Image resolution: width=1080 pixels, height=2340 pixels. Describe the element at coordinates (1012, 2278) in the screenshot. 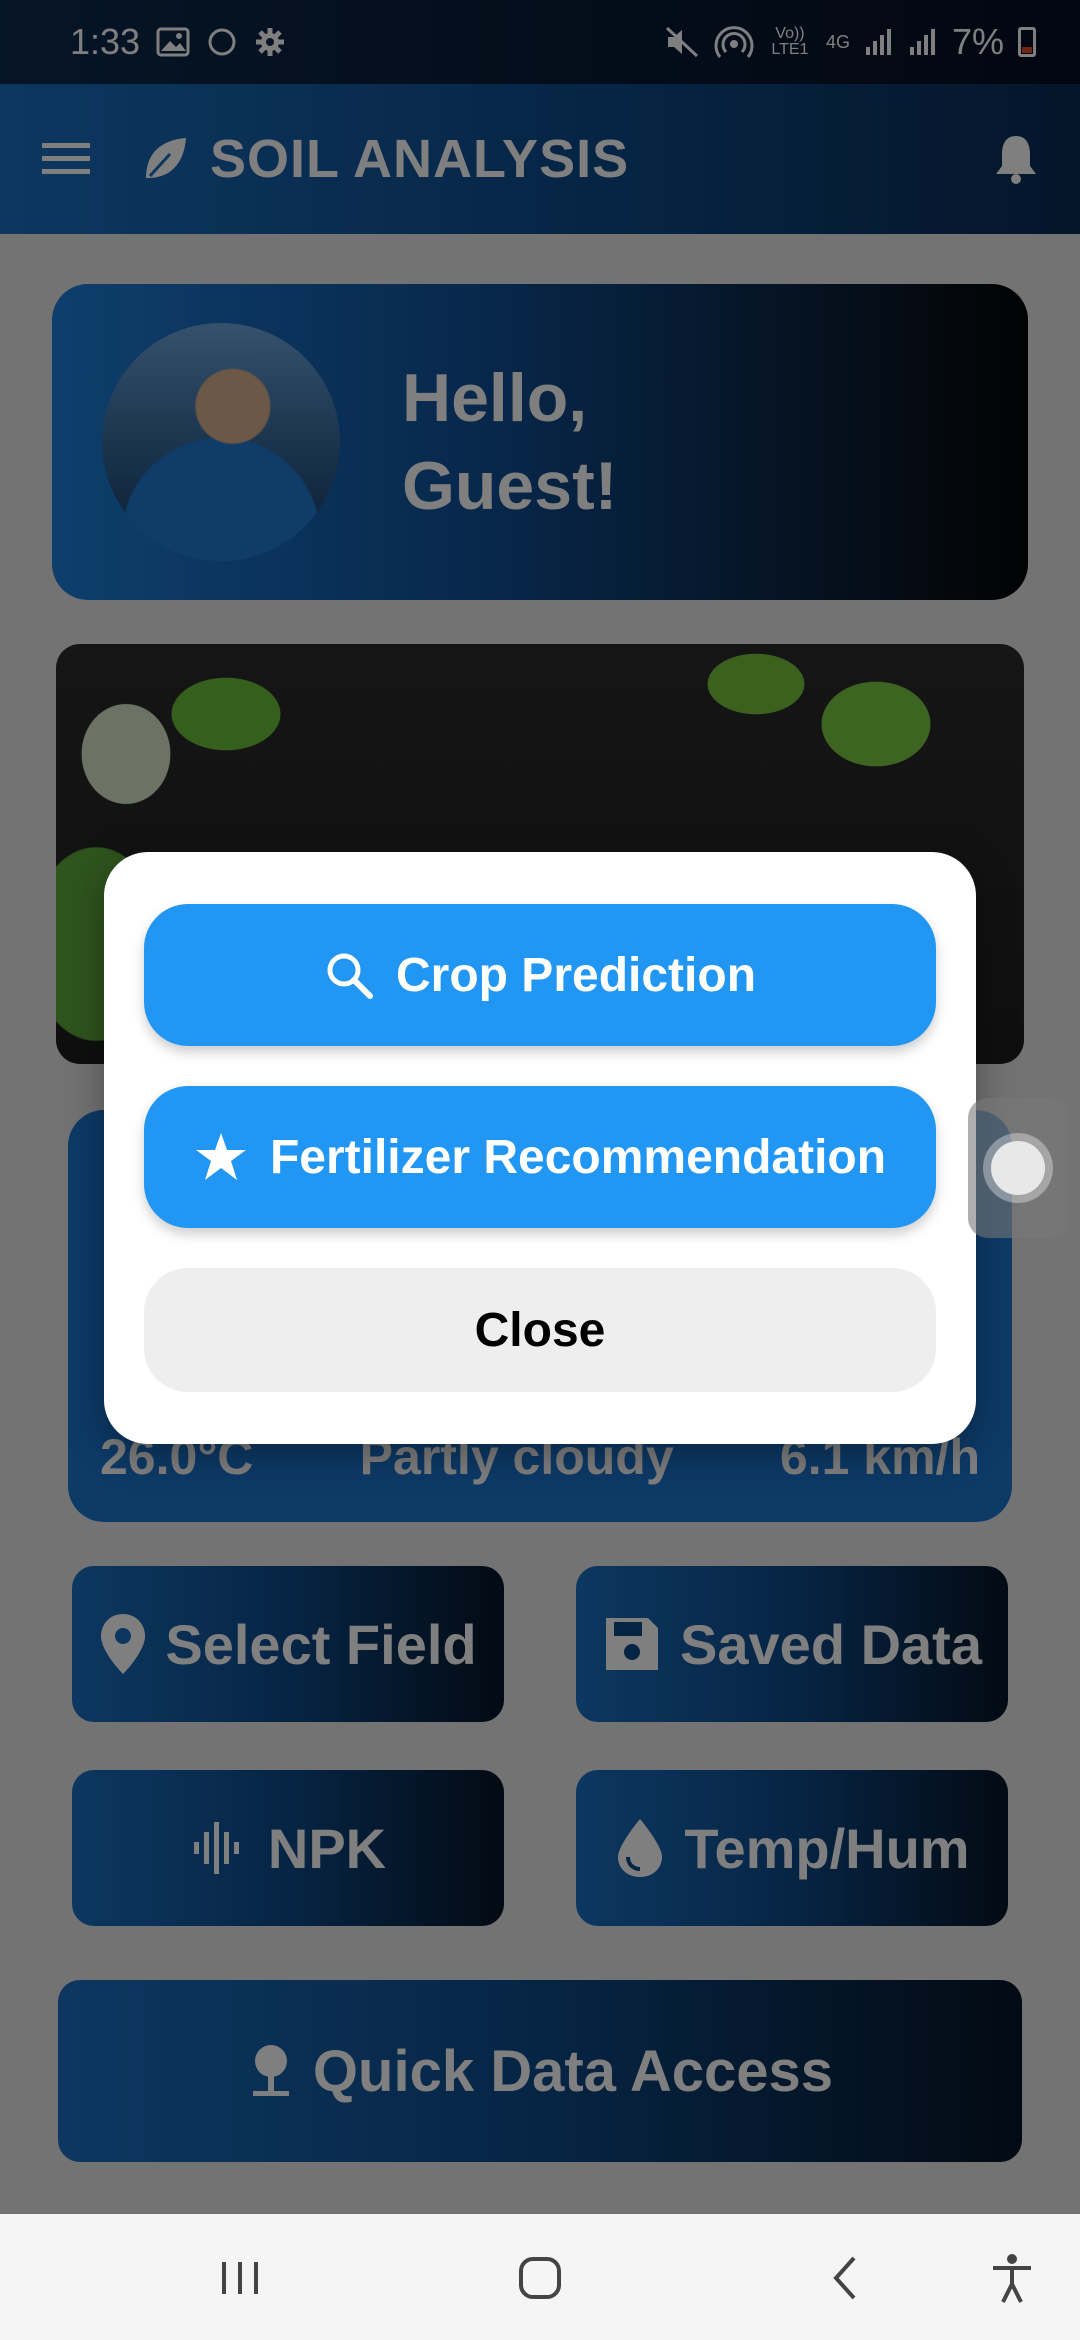

I see `accessibility-icon` at that location.